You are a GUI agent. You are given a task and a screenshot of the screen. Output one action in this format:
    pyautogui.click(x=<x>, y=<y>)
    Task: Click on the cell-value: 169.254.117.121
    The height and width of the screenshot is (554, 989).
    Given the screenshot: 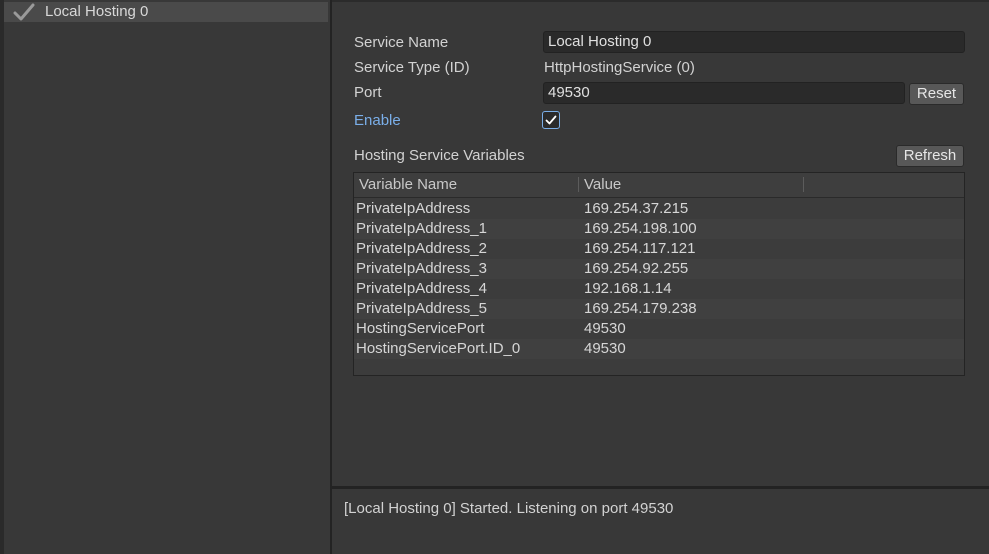 What is the action you would take?
    pyautogui.click(x=640, y=248)
    